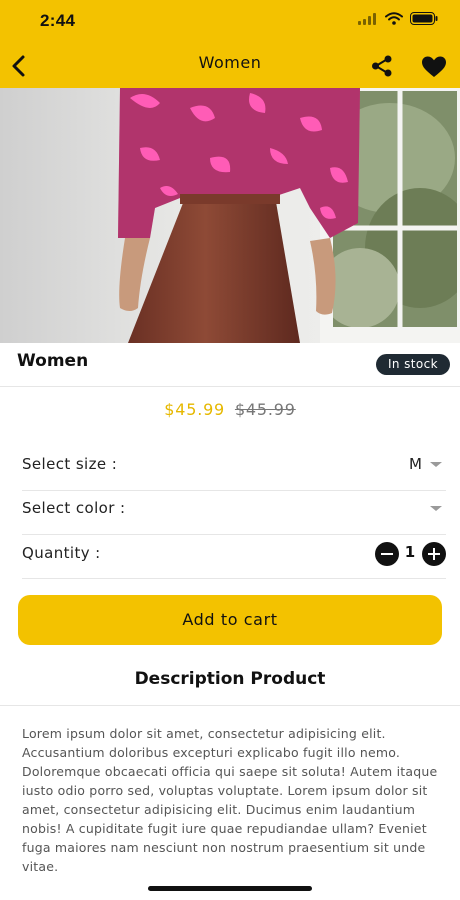  I want to click on signal-icon, so click(367, 18).